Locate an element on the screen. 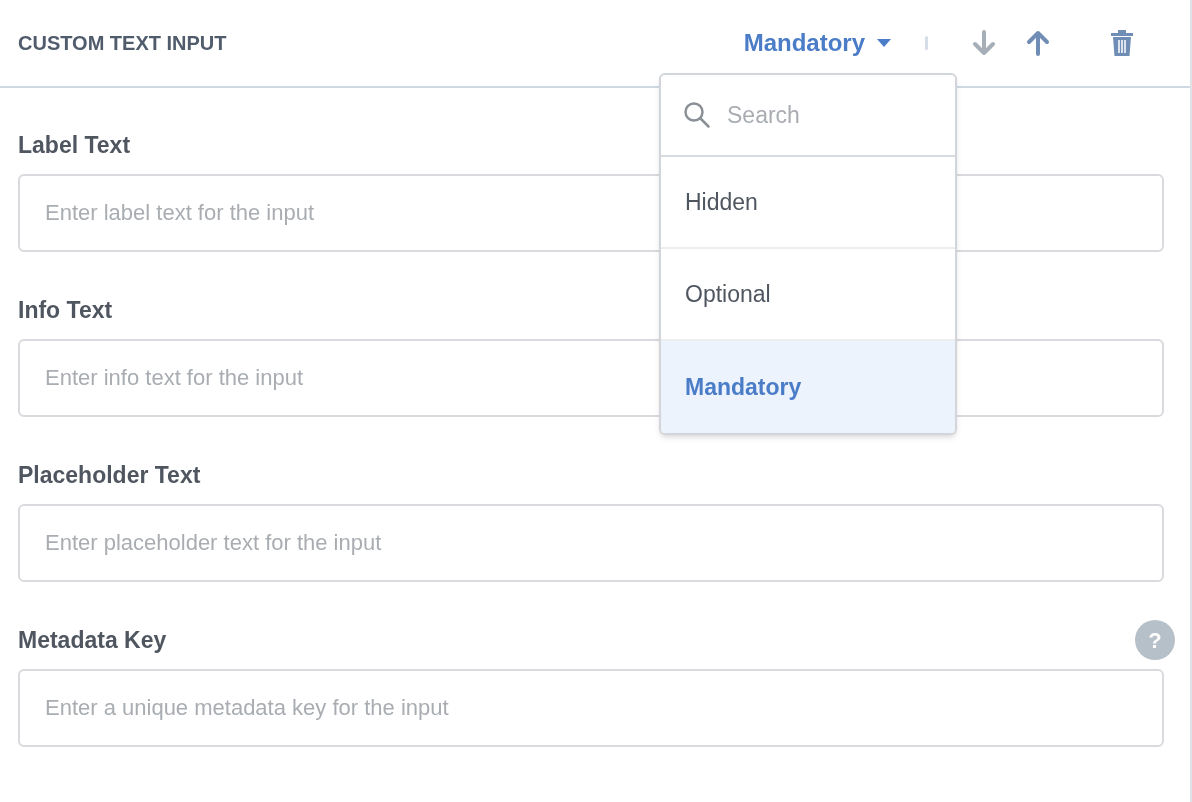 Image resolution: width=1192 pixels, height=802 pixels. arrow-up-icon is located at coordinates (1038, 43).